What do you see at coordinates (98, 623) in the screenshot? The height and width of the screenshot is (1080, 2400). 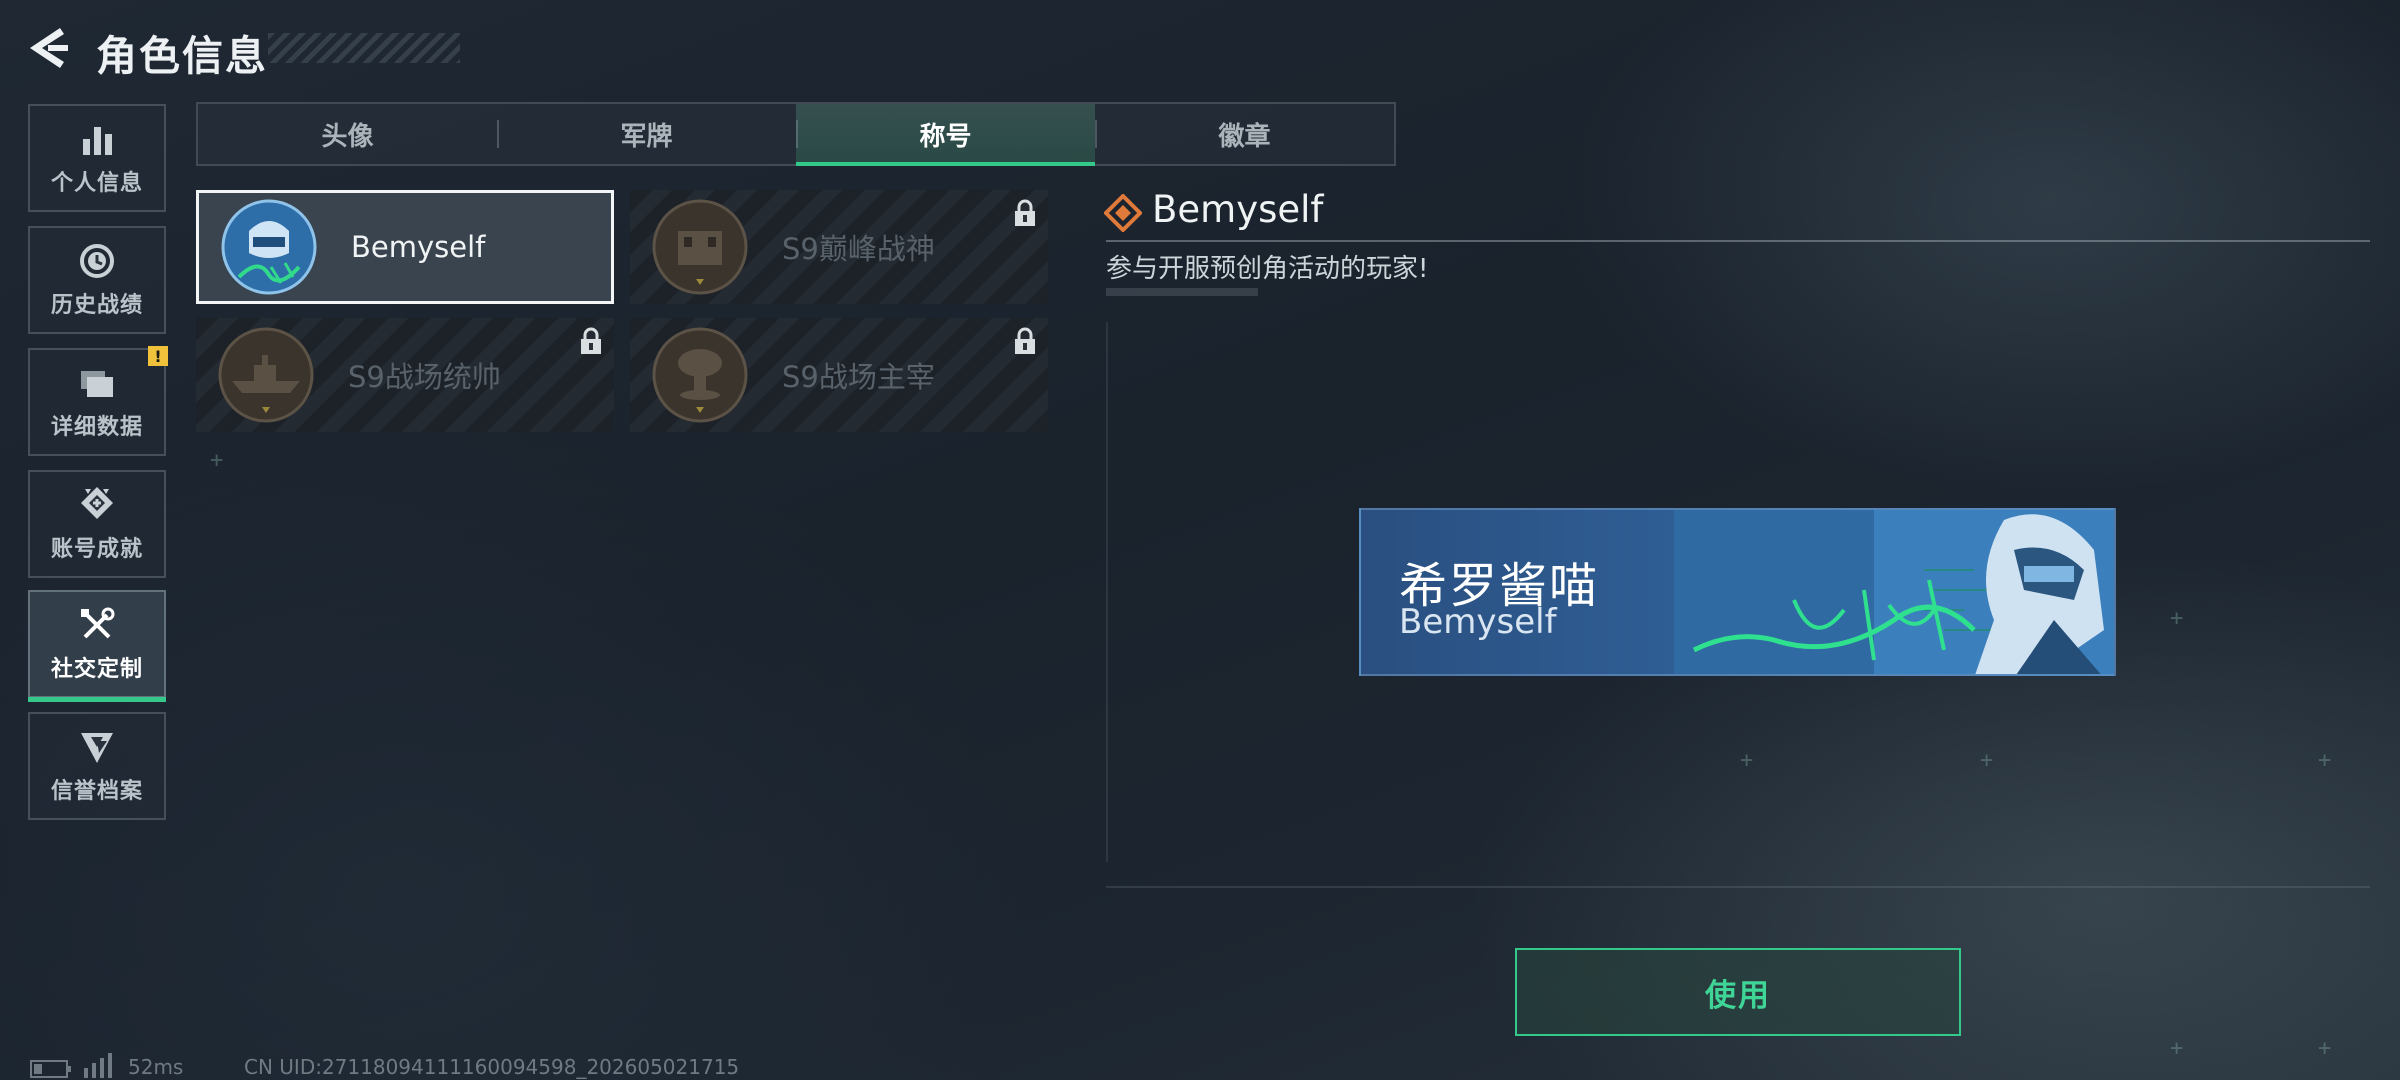 I see `wrench-screwdriver-icon` at bounding box center [98, 623].